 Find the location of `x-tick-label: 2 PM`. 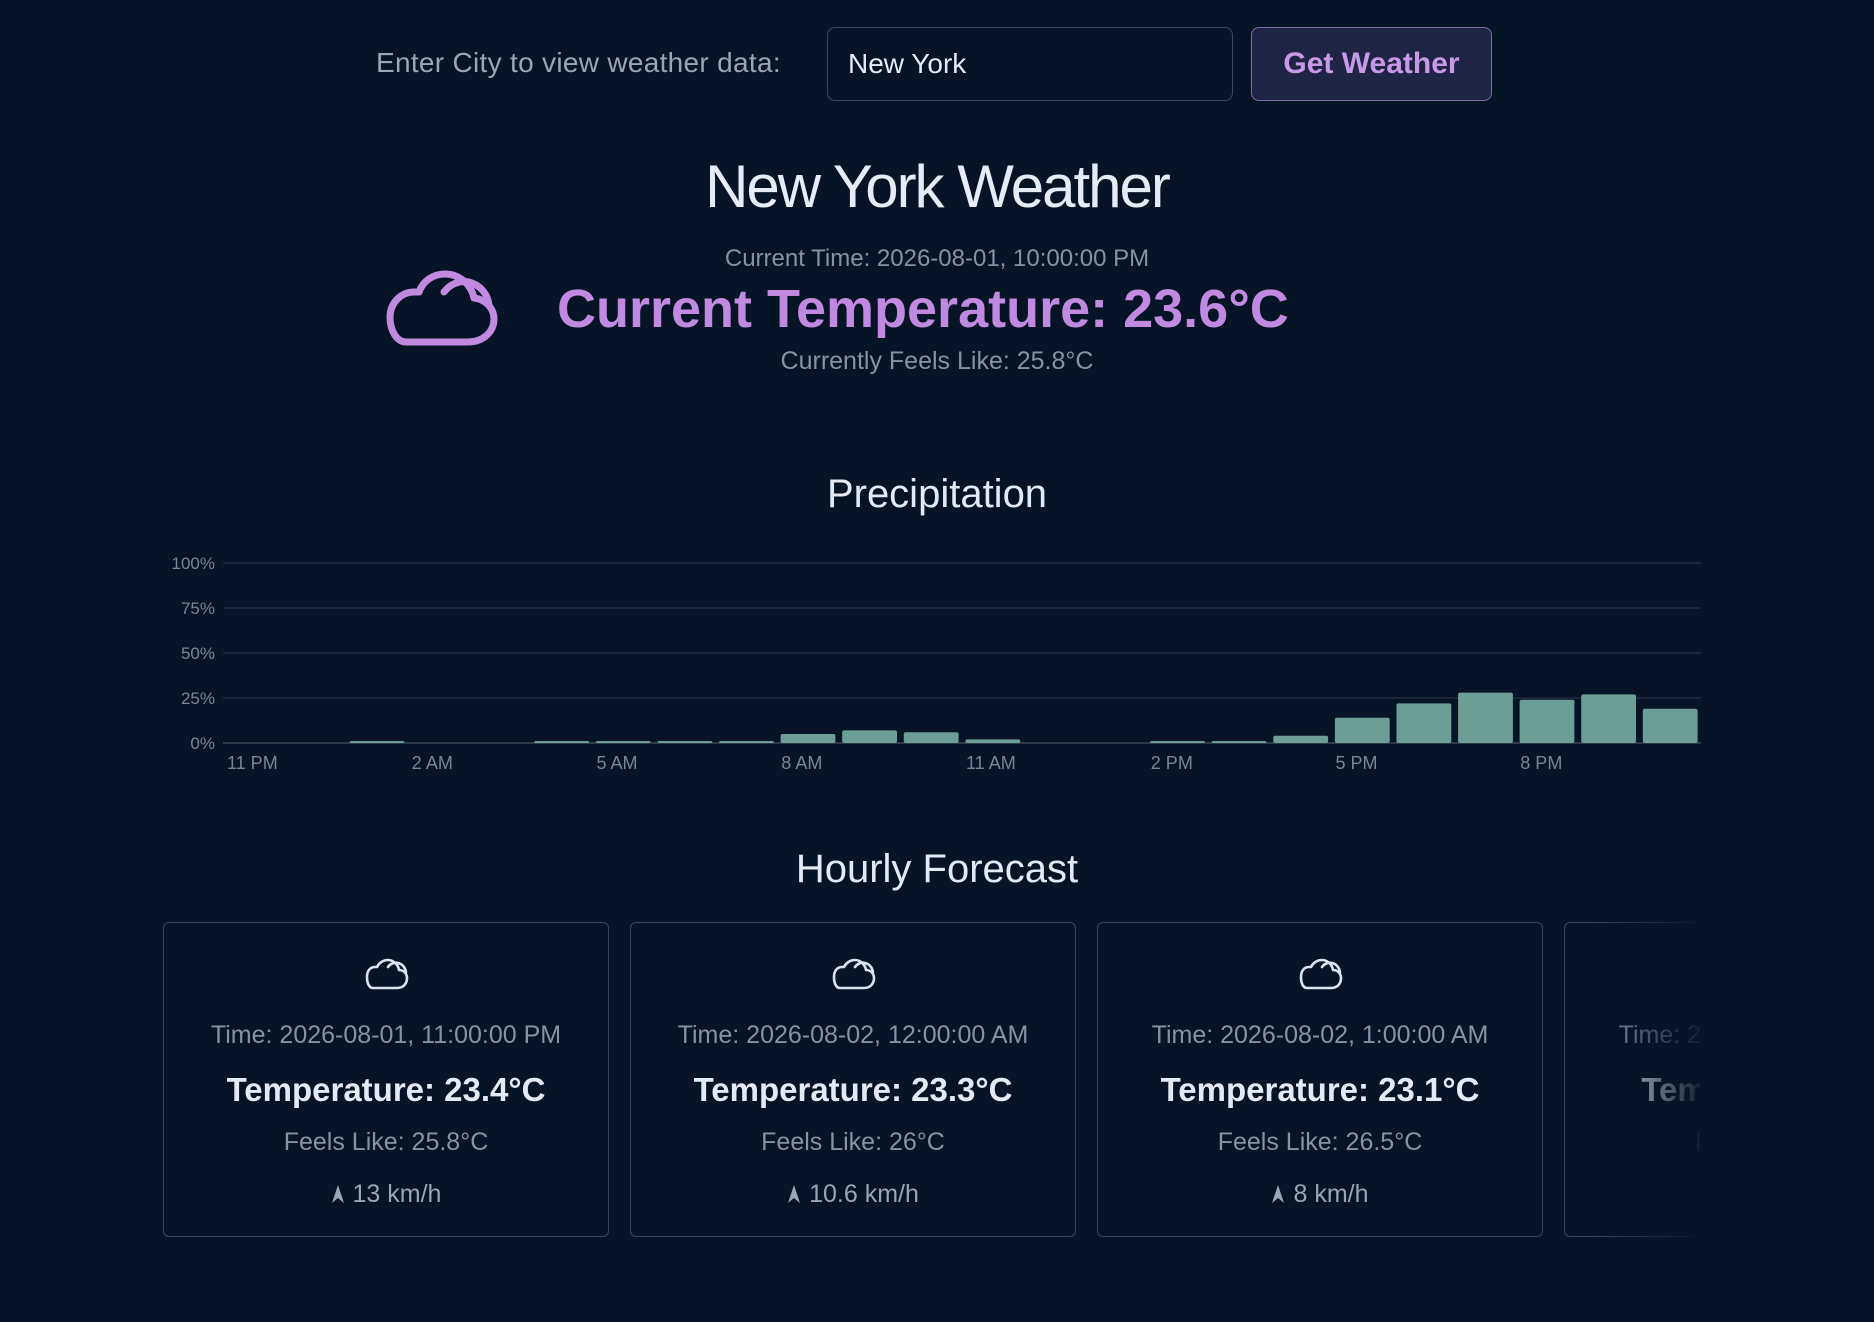

x-tick-label: 2 PM is located at coordinates (1172, 763).